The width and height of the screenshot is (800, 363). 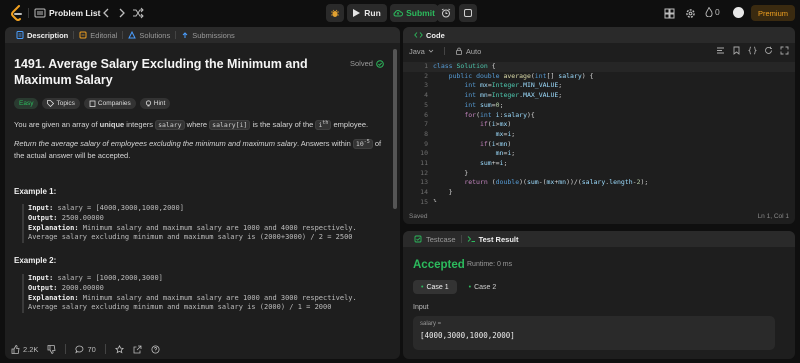 What do you see at coordinates (283, 125) in the screenshot?
I see `text: is the salary of the` at bounding box center [283, 125].